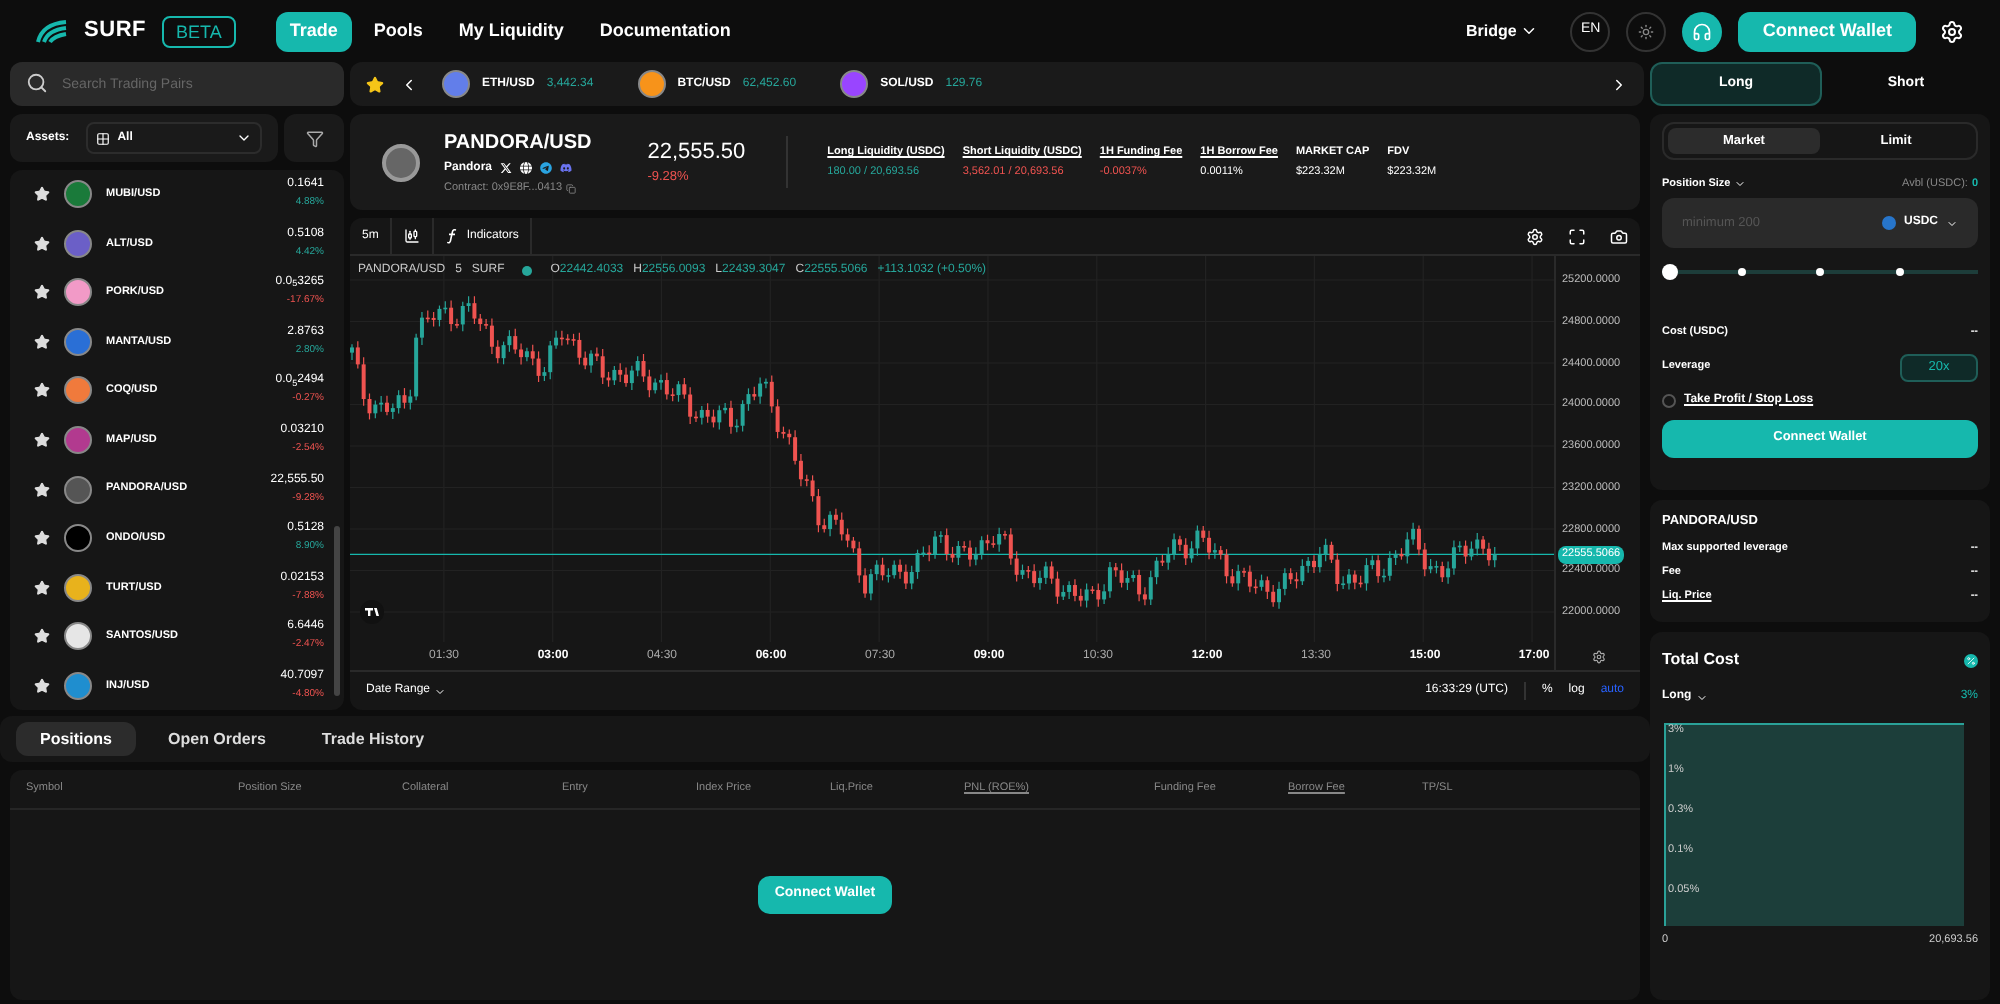 This screenshot has height=1004, width=2000. What do you see at coordinates (1701, 660) in the screenshot?
I see `total-cost-title: Total Cost` at bounding box center [1701, 660].